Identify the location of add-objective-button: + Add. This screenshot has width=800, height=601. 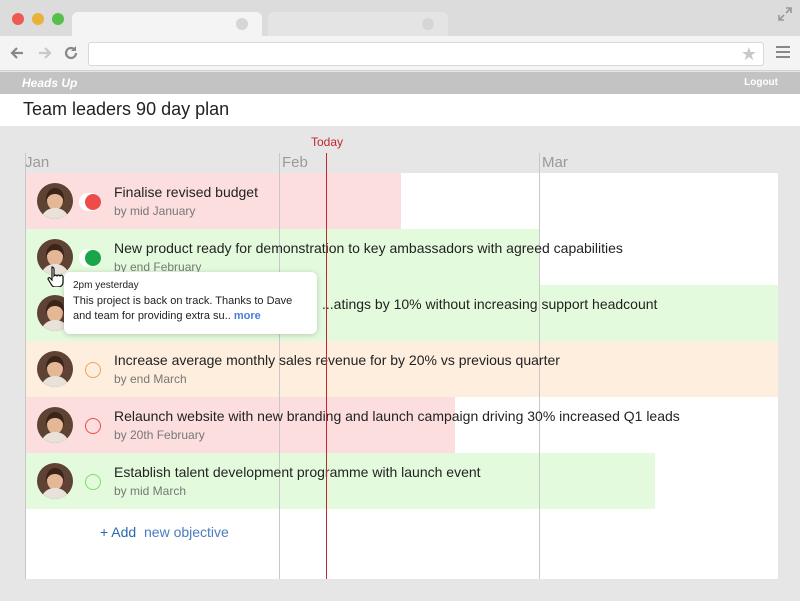
(118, 532).